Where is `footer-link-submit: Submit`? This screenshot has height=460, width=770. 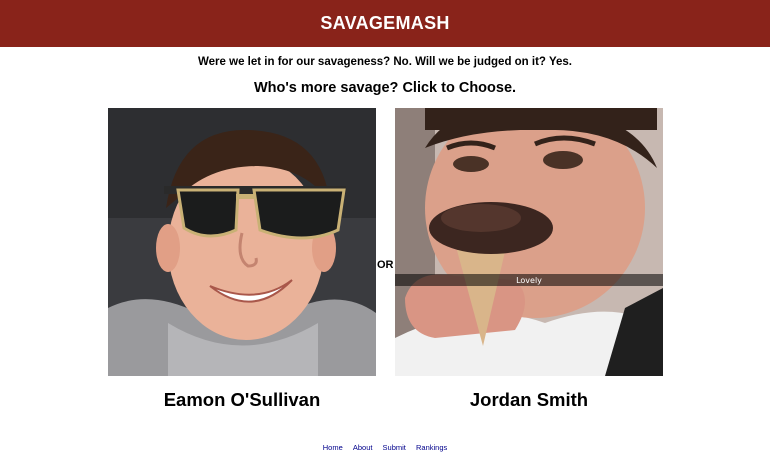 footer-link-submit: Submit is located at coordinates (394, 447).